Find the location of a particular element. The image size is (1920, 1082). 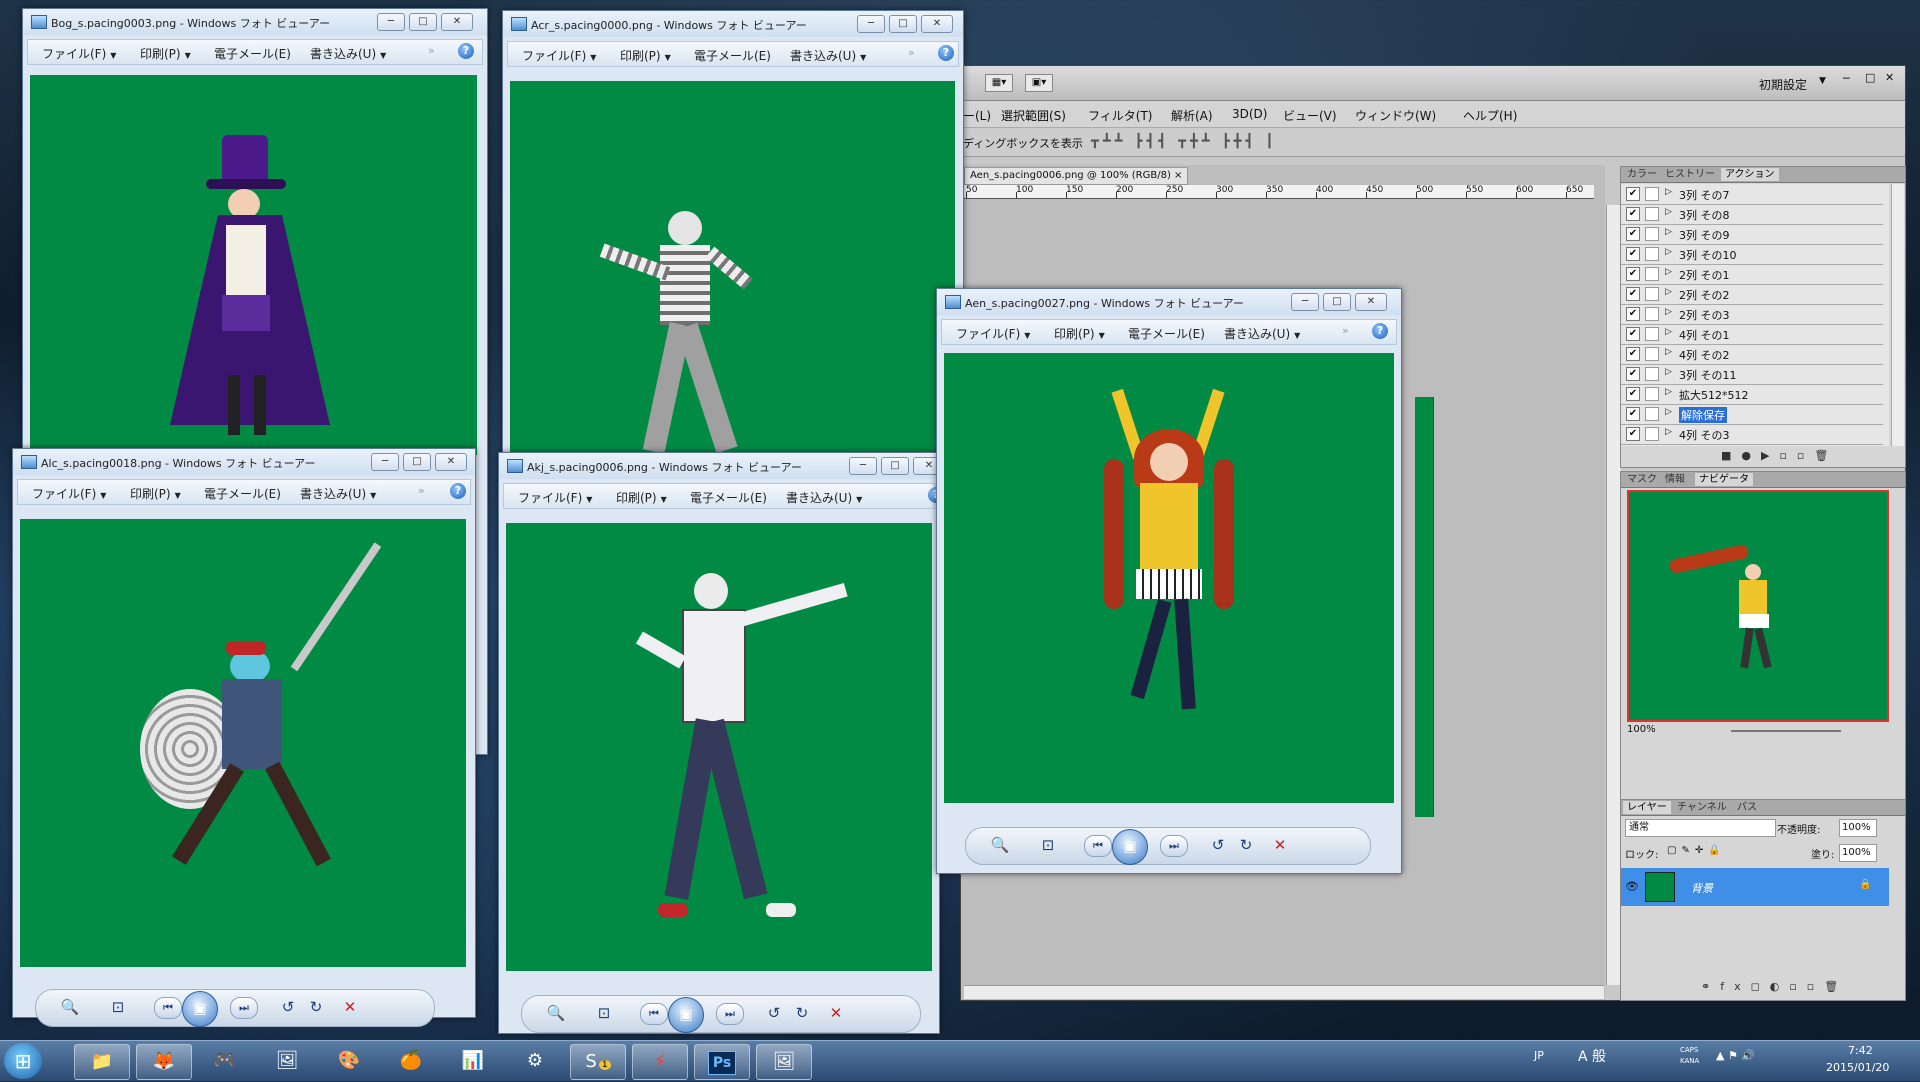

tray-date: 2015/01/20 is located at coordinates (1857, 1067).